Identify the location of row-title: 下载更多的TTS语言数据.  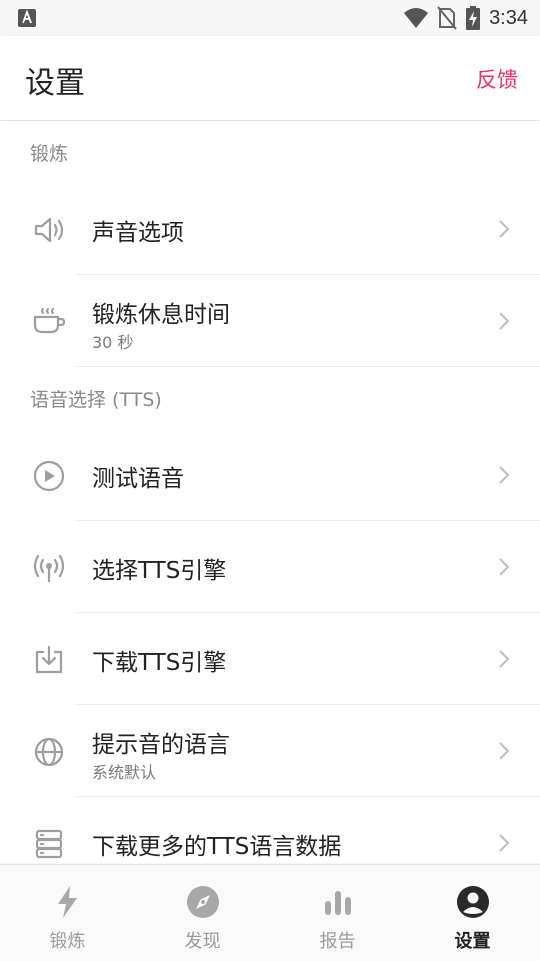
(217, 847).